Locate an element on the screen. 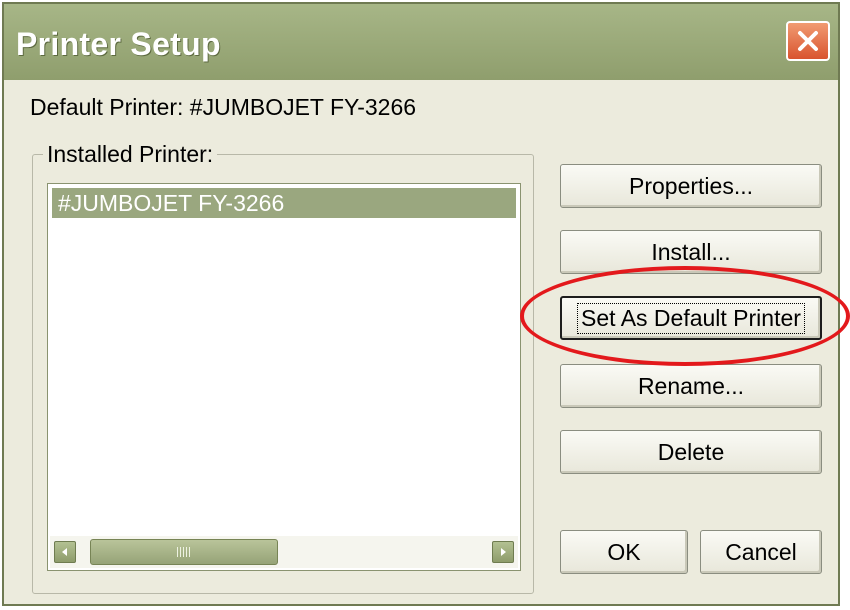 This screenshot has width=850, height=610. arrow-left-icon is located at coordinates (64, 552).